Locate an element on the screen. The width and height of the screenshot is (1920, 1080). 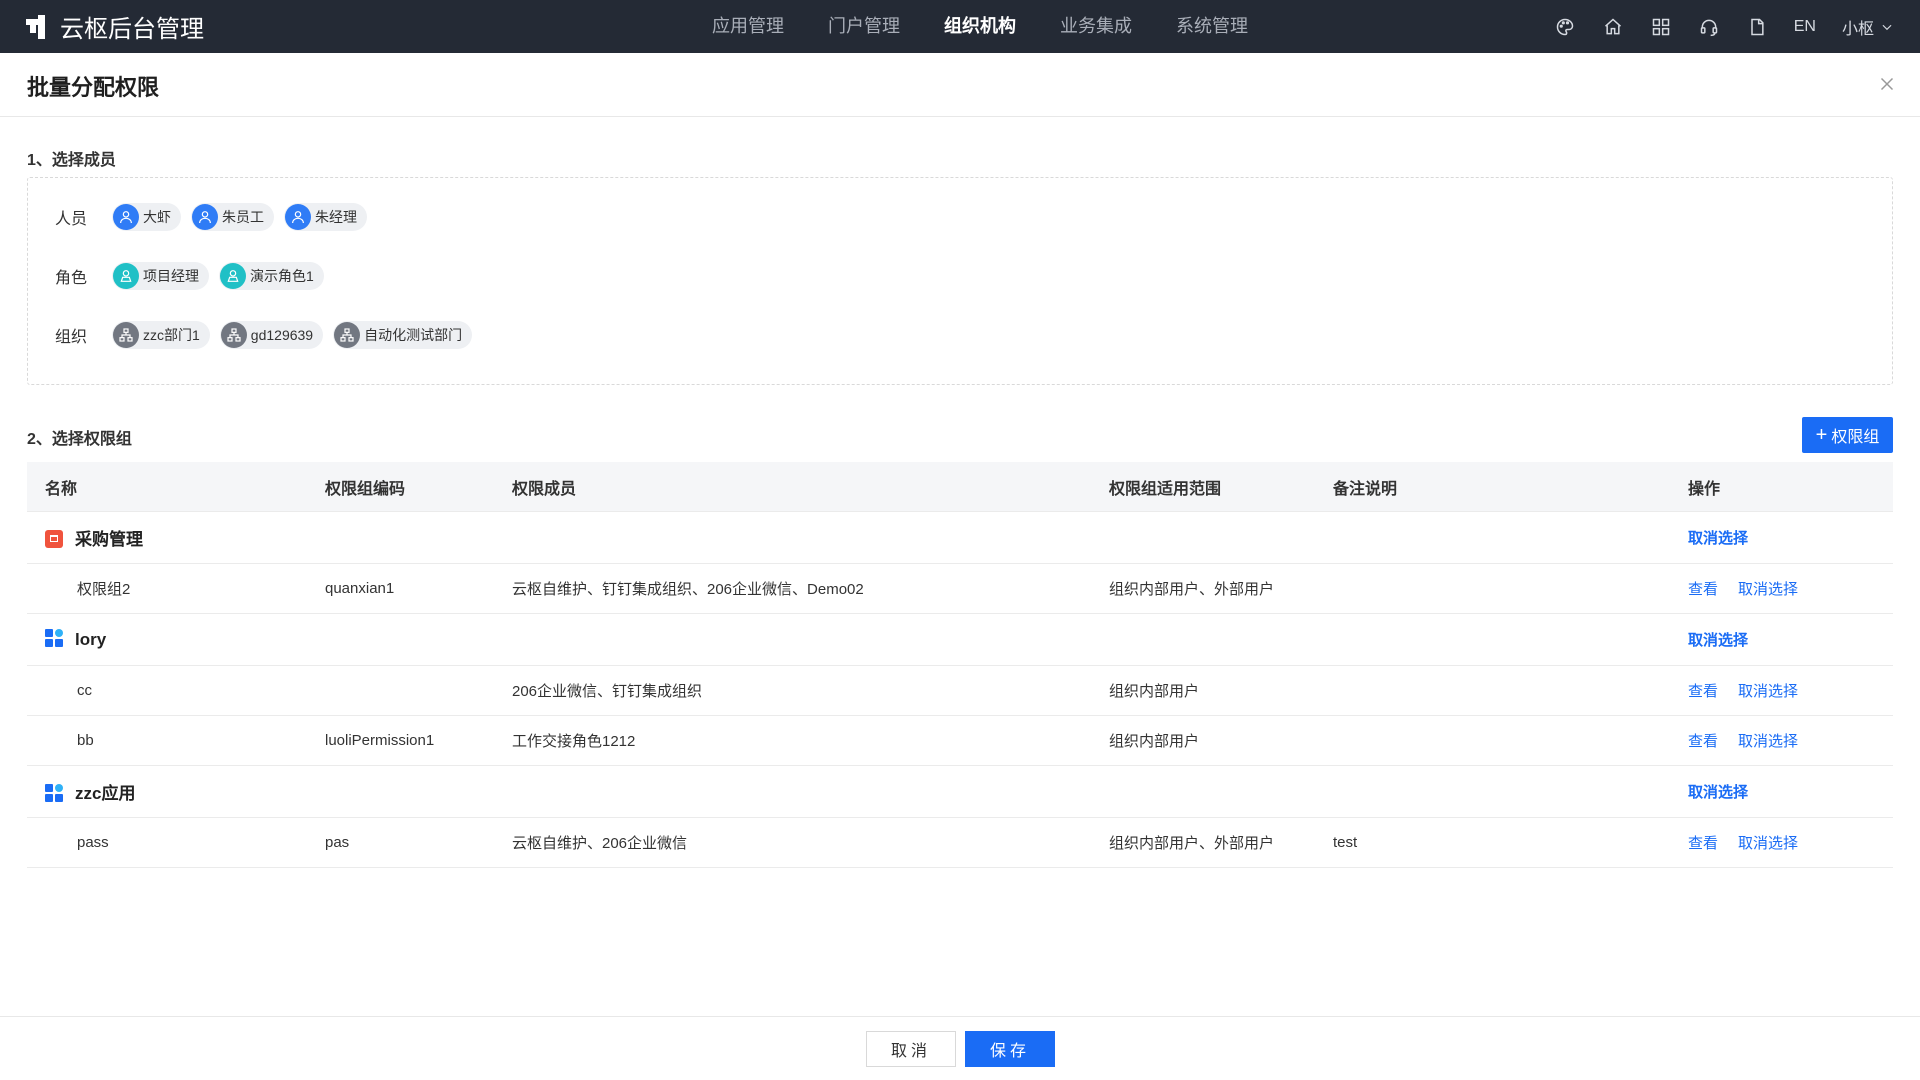
main-nav: 应用管理 门户管理 组织机构 业务集成 系统管理 is located at coordinates (980, 26).